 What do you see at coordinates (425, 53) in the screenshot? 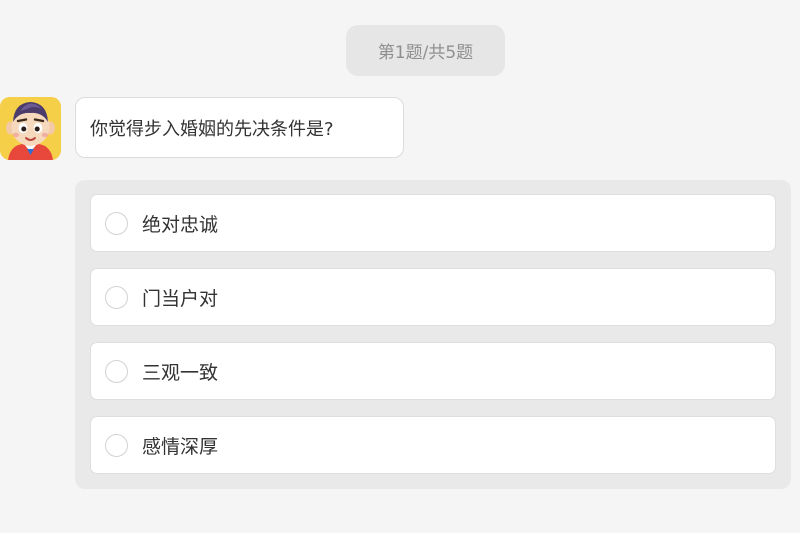
I see `question-progress-text: 第1题/共5题` at bounding box center [425, 53].